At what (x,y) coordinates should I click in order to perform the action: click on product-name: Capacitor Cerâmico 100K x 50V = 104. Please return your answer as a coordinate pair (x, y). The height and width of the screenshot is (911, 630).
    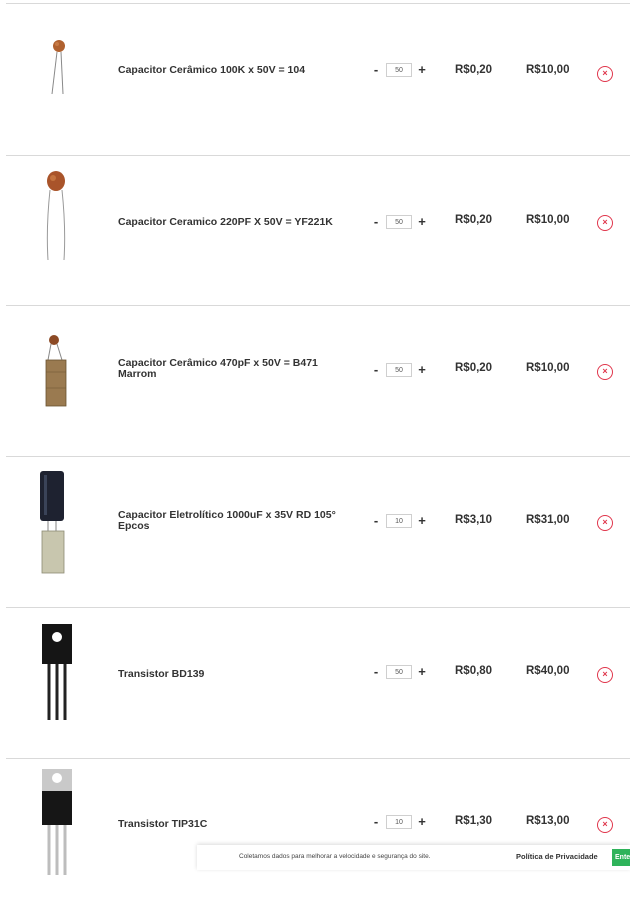
    Looking at the image, I should click on (233, 70).